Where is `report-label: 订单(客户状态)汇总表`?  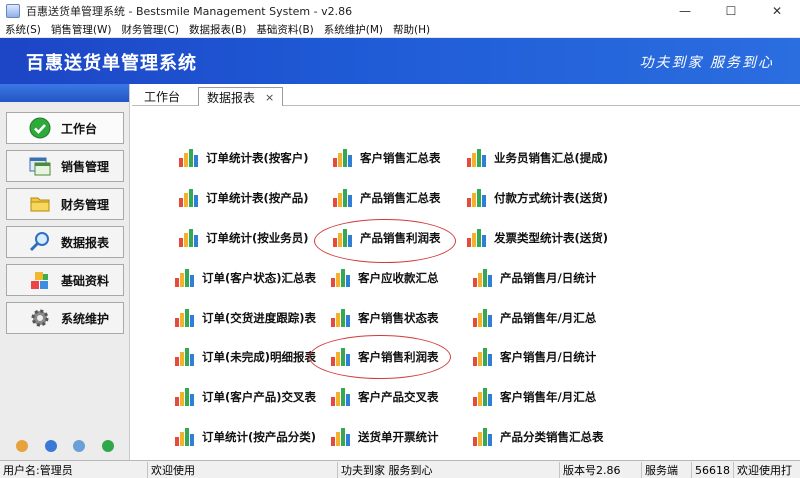 report-label: 订单(客户状态)汇总表 is located at coordinates (259, 278).